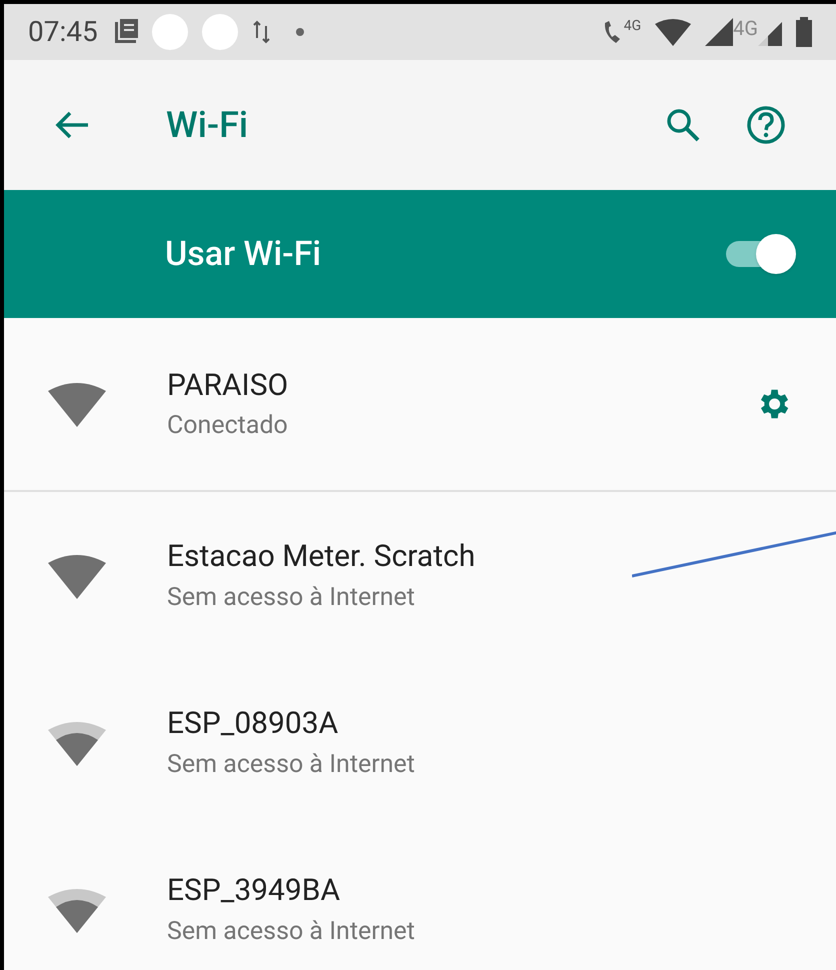 This screenshot has height=970, width=836. I want to click on back-arrow-icon, so click(72, 125).